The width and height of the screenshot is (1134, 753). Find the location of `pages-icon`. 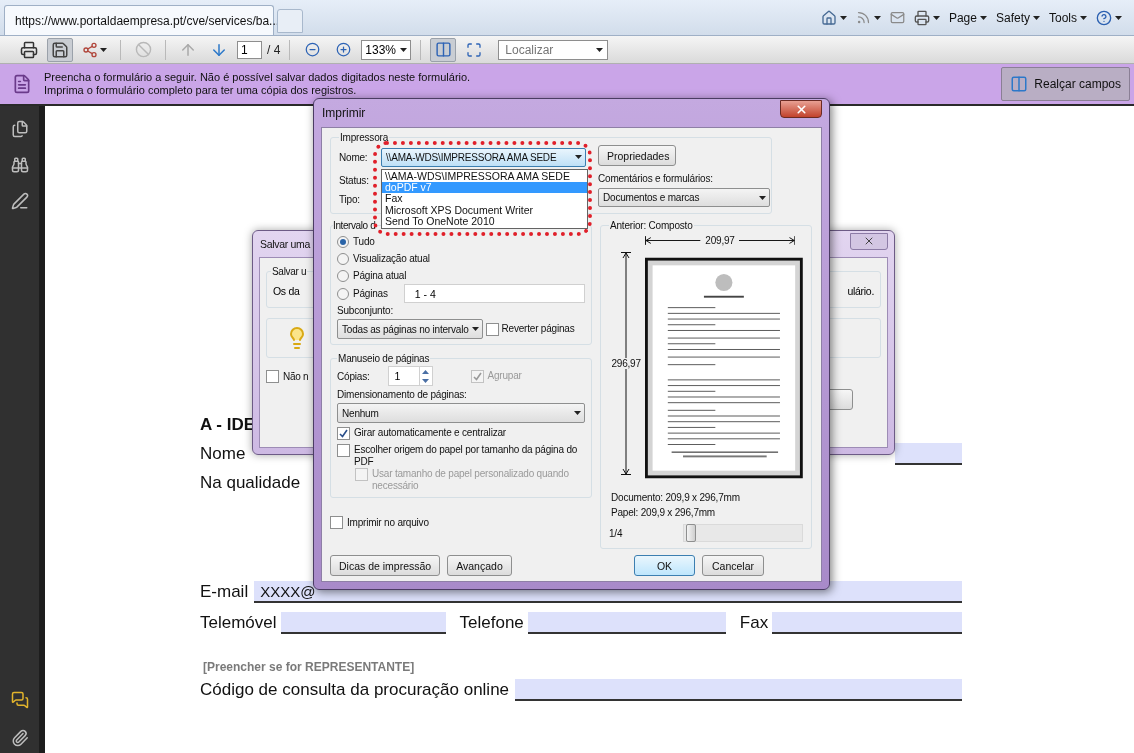

pages-icon is located at coordinates (19, 129).